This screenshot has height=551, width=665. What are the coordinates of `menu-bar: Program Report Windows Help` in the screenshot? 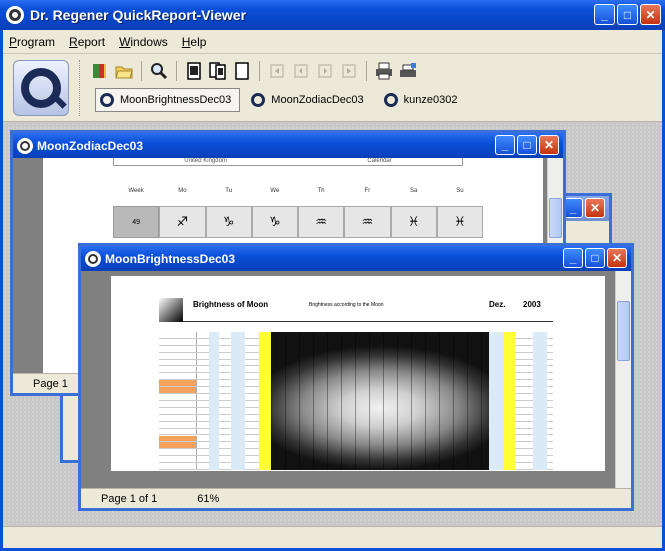 It's located at (332, 42).